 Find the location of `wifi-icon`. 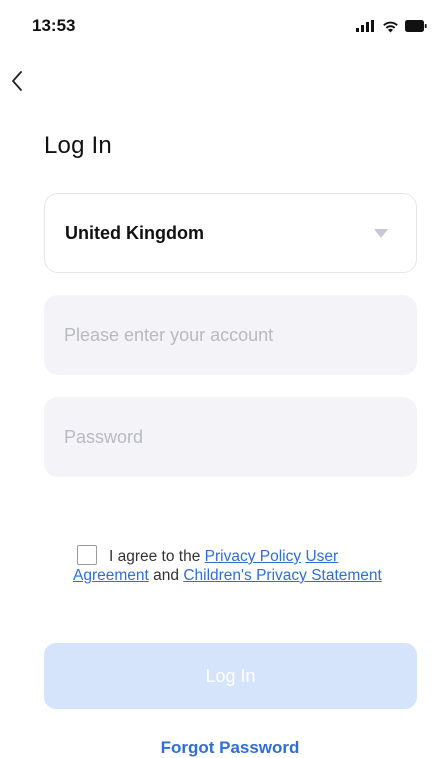

wifi-icon is located at coordinates (390, 26).